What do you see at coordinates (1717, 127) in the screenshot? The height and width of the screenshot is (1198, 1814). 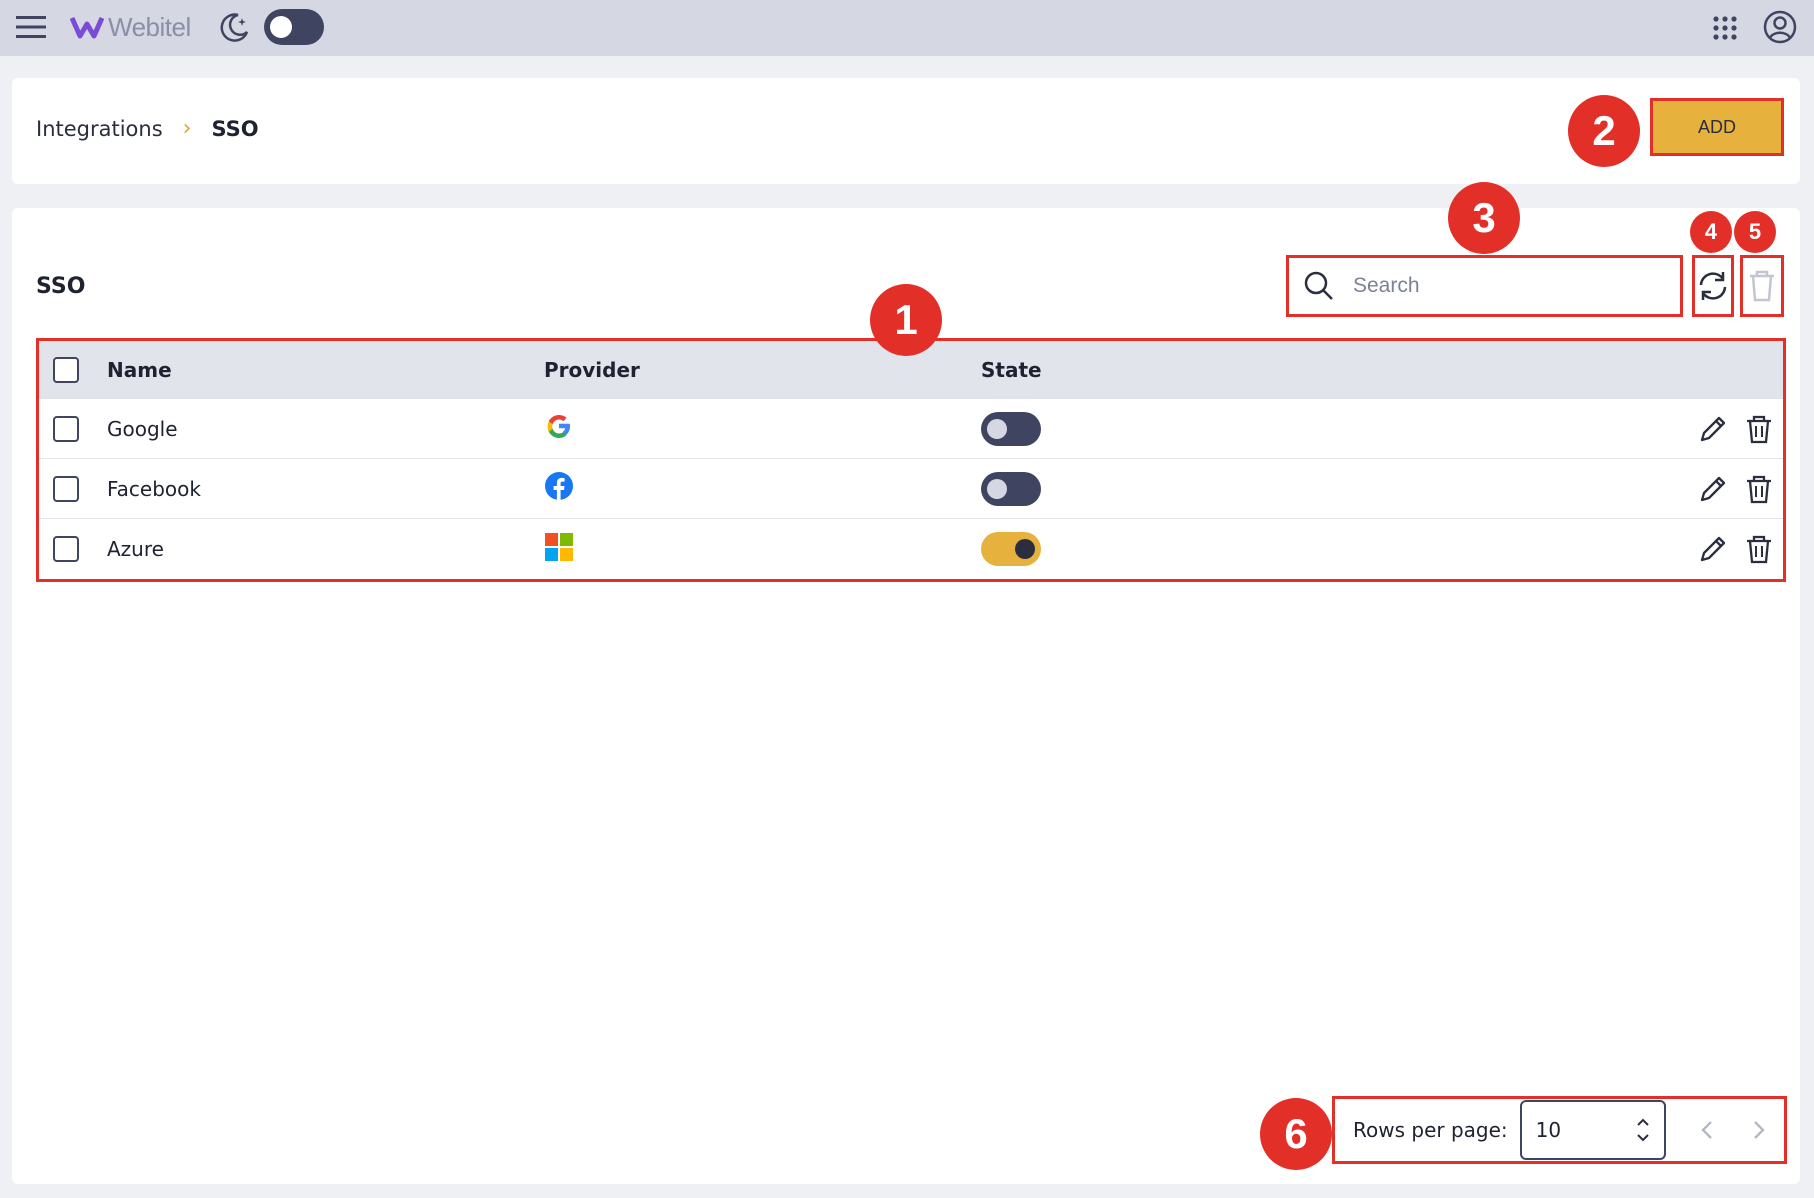 I see `add-button: ADD` at bounding box center [1717, 127].